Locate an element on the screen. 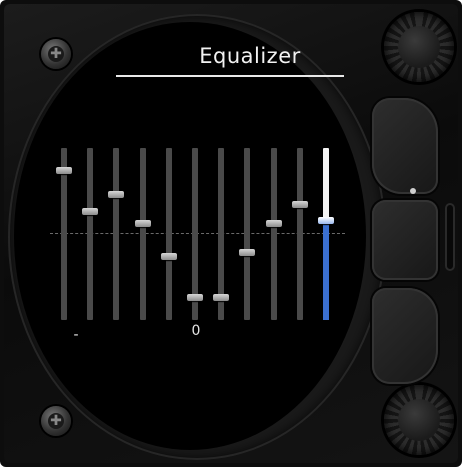 This screenshot has width=462, height=467. eq-band-4-track is located at coordinates (142, 234).